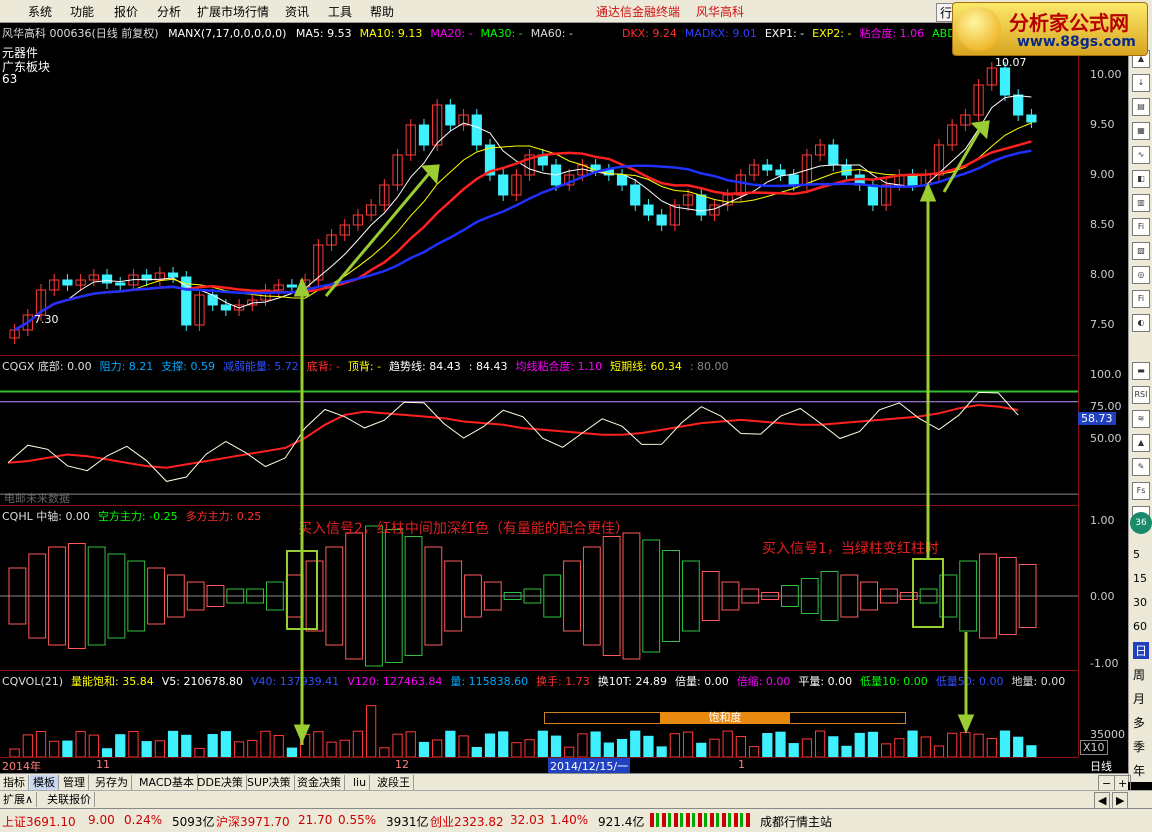 This screenshot has height=832, width=1152. Describe the element at coordinates (1120, 800) in the screenshot. I see `scroll-right-button: ▶` at that location.